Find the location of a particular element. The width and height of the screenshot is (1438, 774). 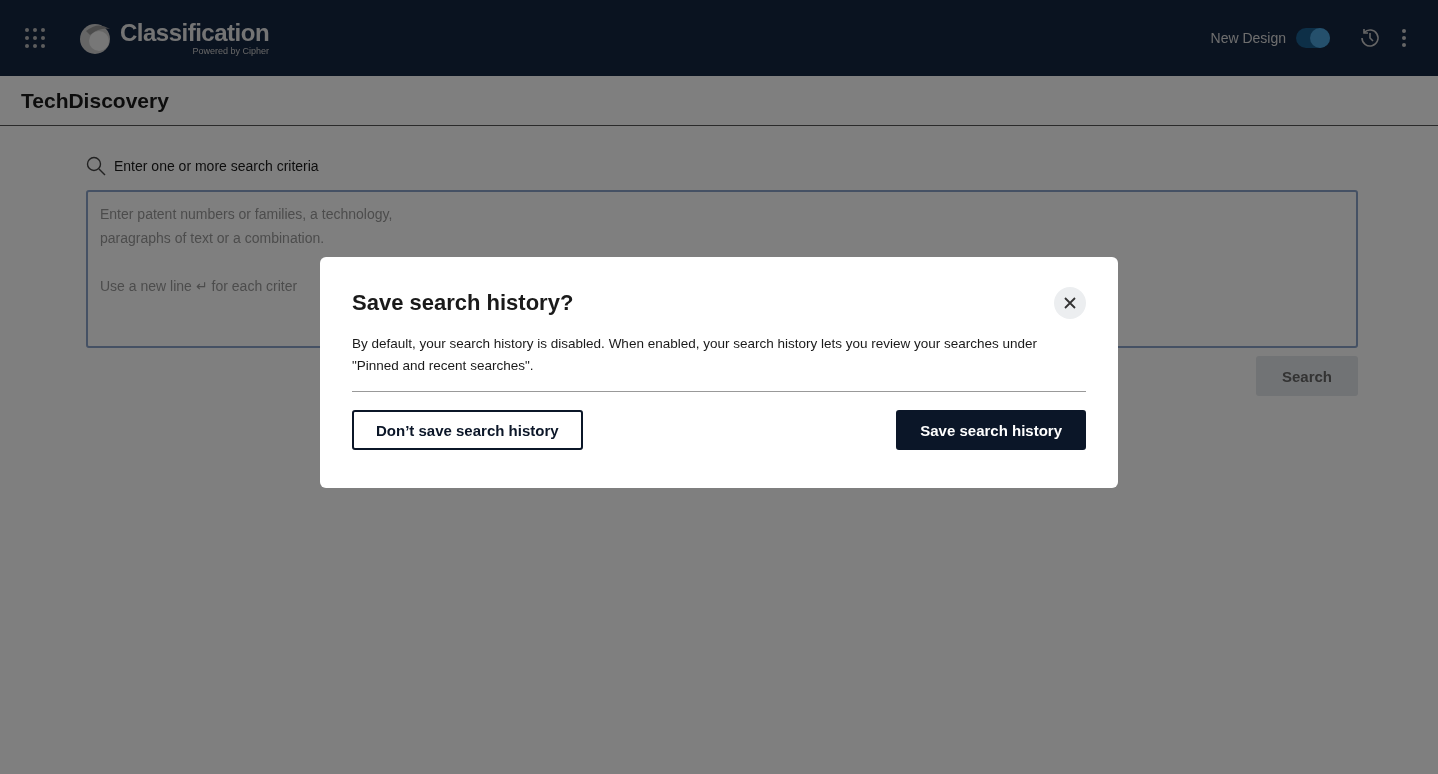

dialog-title: Save search history? is located at coordinates (463, 303).